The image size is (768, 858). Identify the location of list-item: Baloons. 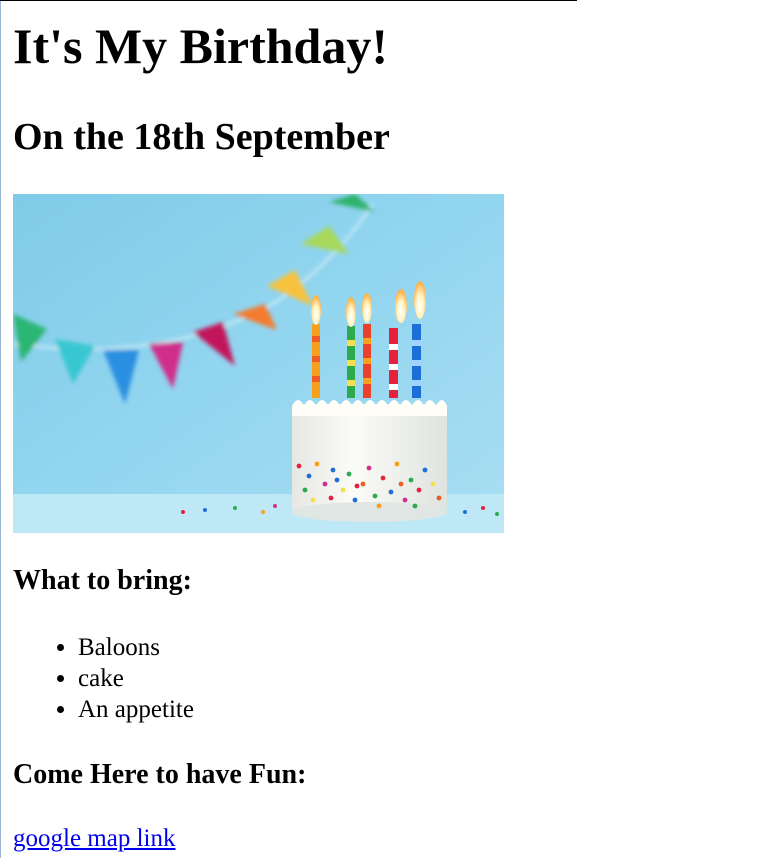
(136, 647).